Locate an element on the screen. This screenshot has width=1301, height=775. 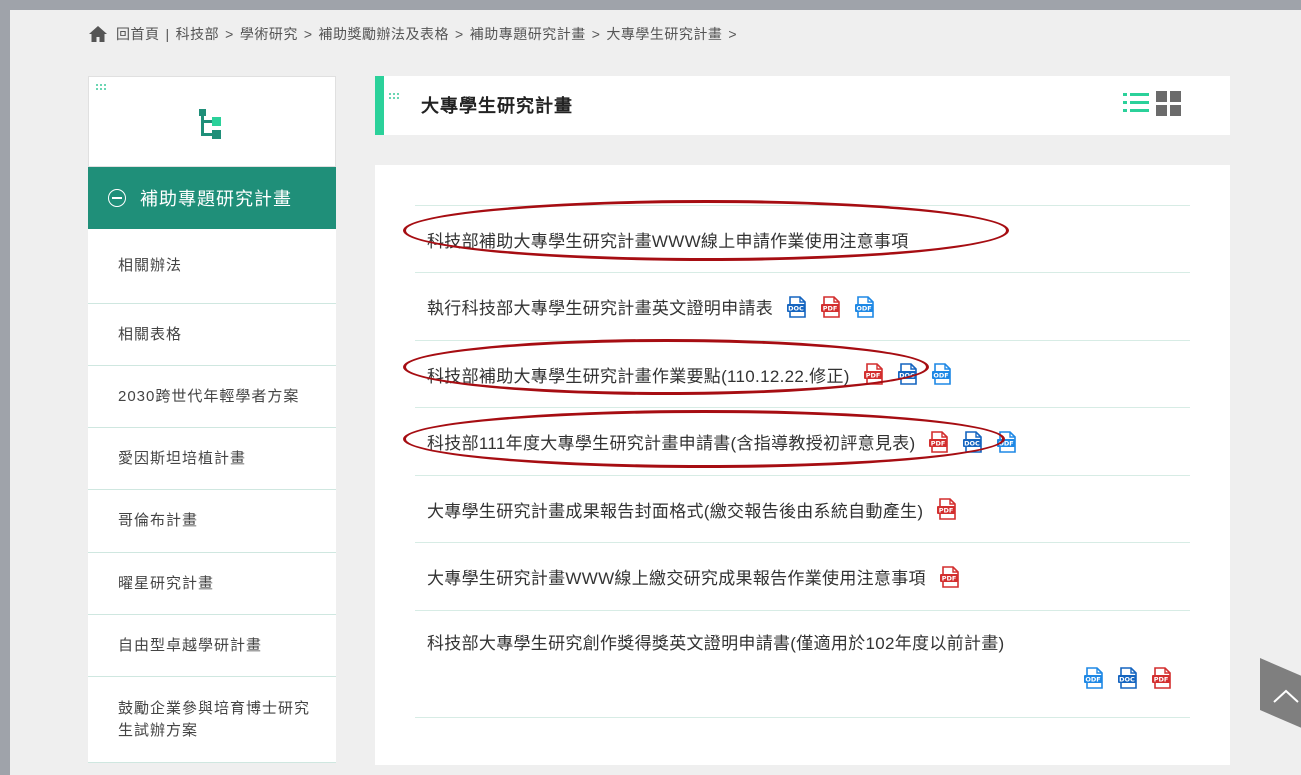
sidebar-item-forms: 相關表格 is located at coordinates (212, 335).